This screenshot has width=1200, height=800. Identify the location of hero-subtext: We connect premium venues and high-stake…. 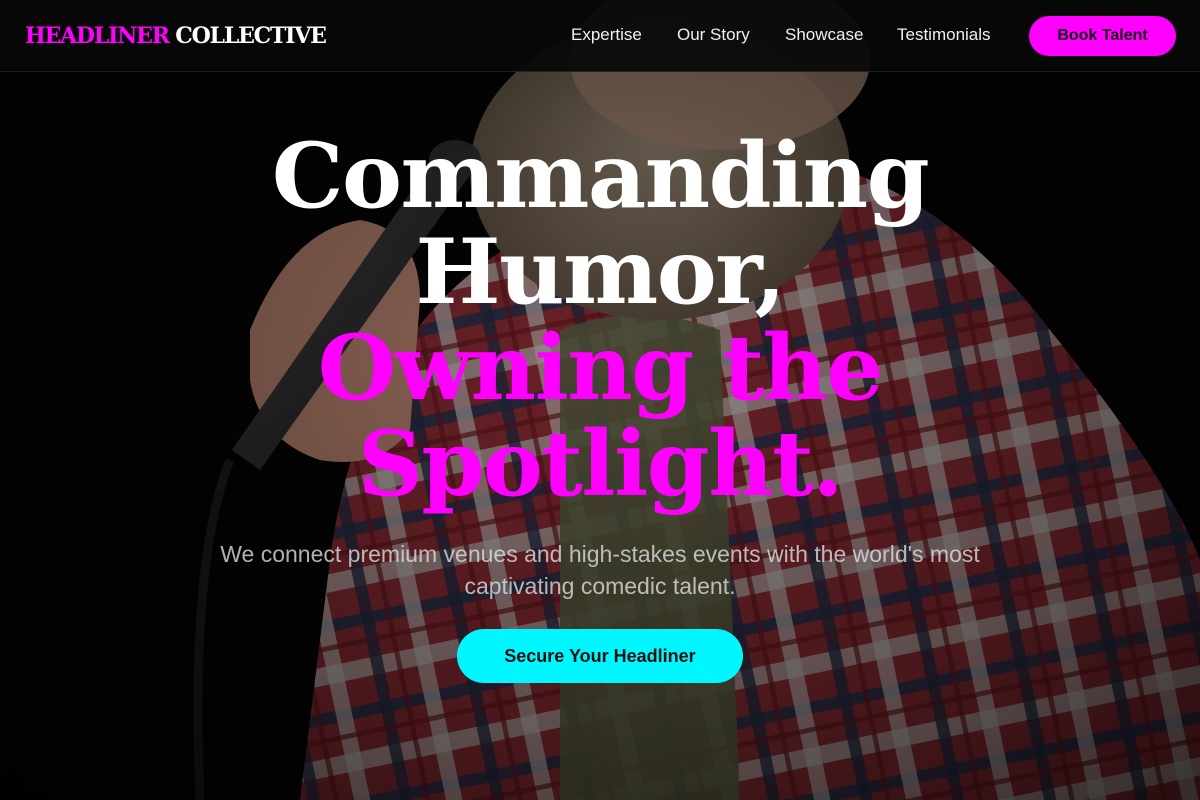
(600, 570).